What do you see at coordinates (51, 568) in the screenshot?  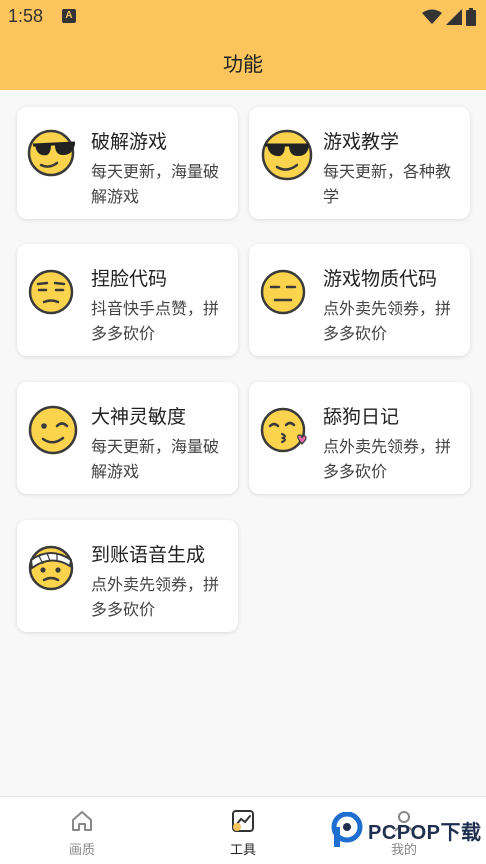 I see `bandaged-face-icon` at bounding box center [51, 568].